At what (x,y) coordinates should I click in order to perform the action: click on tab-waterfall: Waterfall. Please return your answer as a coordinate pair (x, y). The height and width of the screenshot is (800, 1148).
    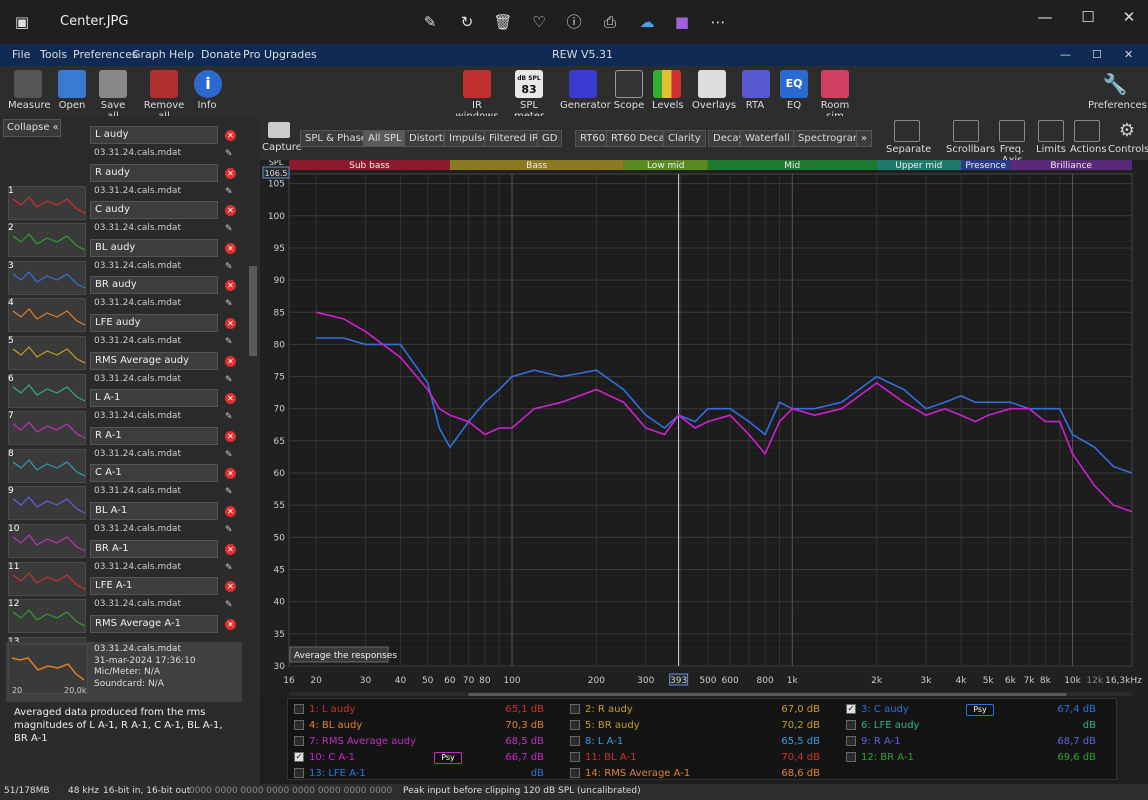
    Looking at the image, I should click on (767, 138).